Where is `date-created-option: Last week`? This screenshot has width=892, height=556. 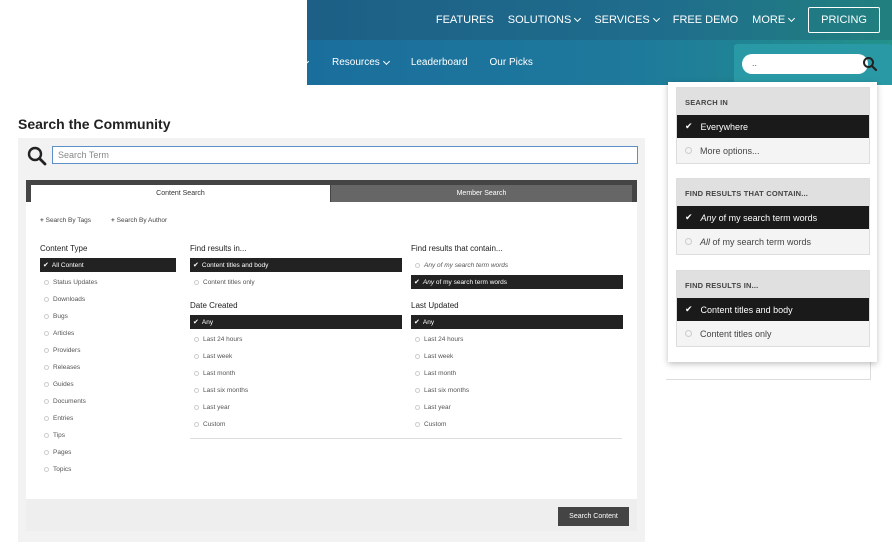
date-created-option: Last week is located at coordinates (213, 356).